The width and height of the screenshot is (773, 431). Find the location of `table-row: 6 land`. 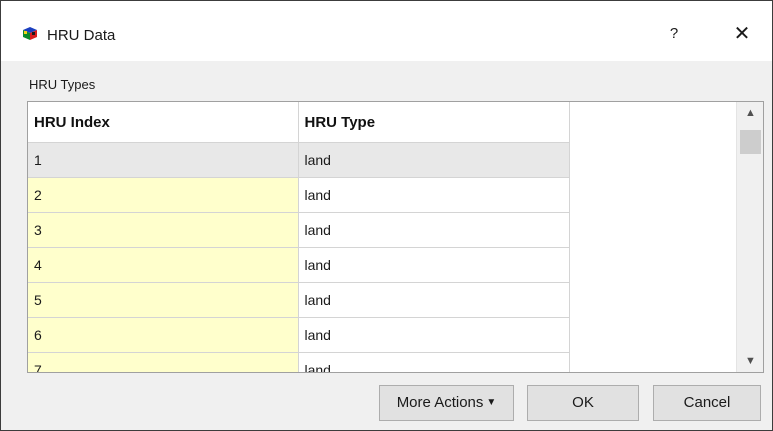

table-row: 6 land is located at coordinates (299, 335).